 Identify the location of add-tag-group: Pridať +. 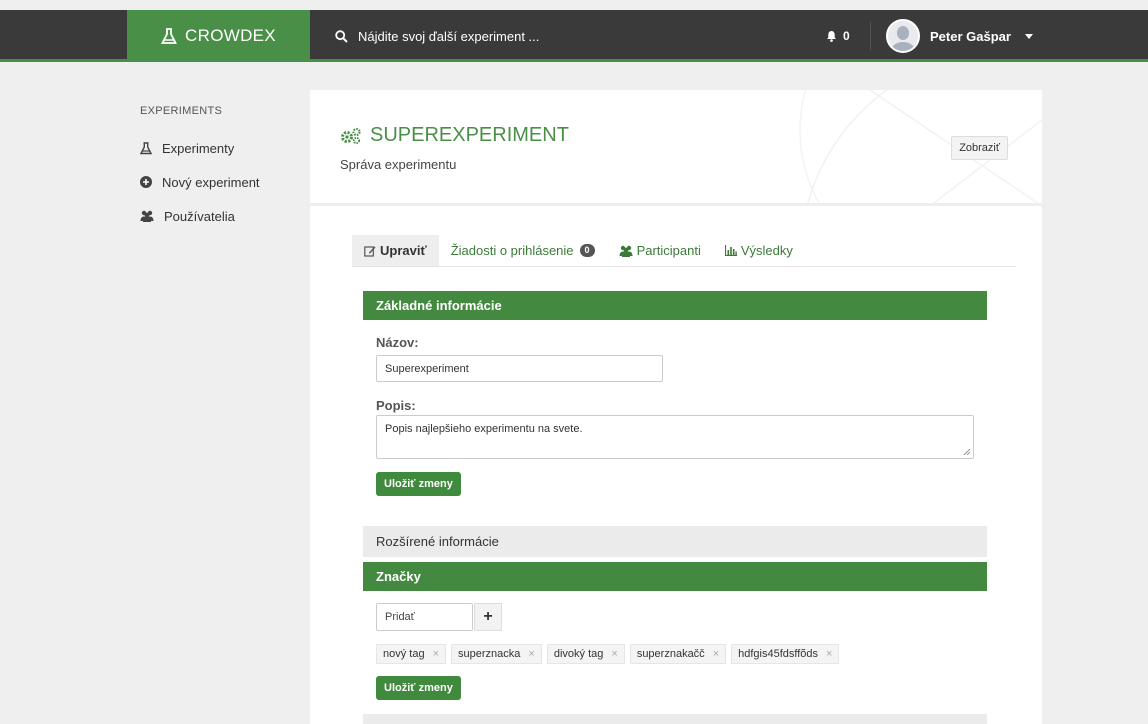
(439, 617).